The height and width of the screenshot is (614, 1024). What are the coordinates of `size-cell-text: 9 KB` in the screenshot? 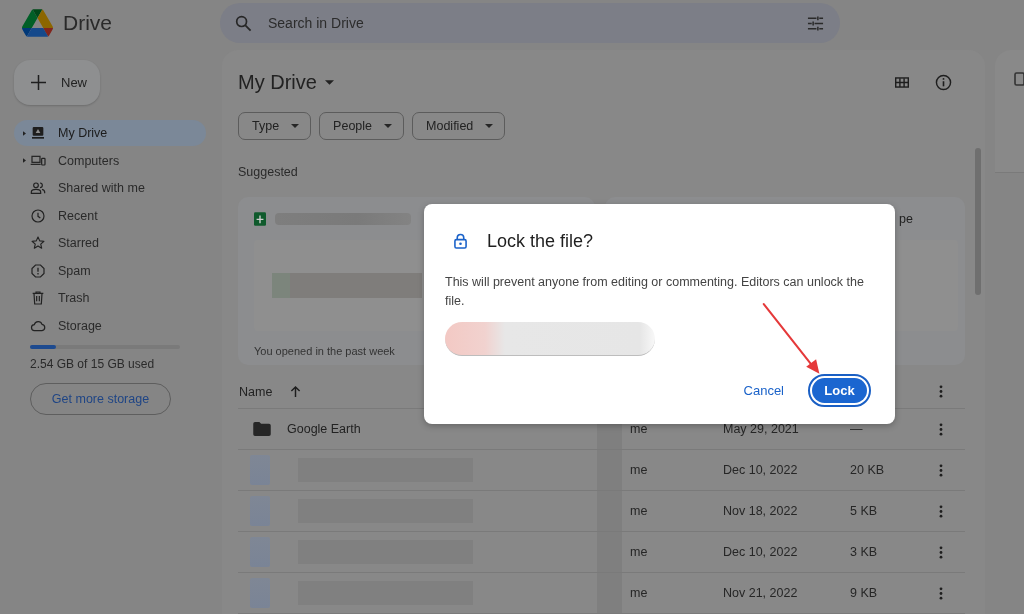 It's located at (864, 593).